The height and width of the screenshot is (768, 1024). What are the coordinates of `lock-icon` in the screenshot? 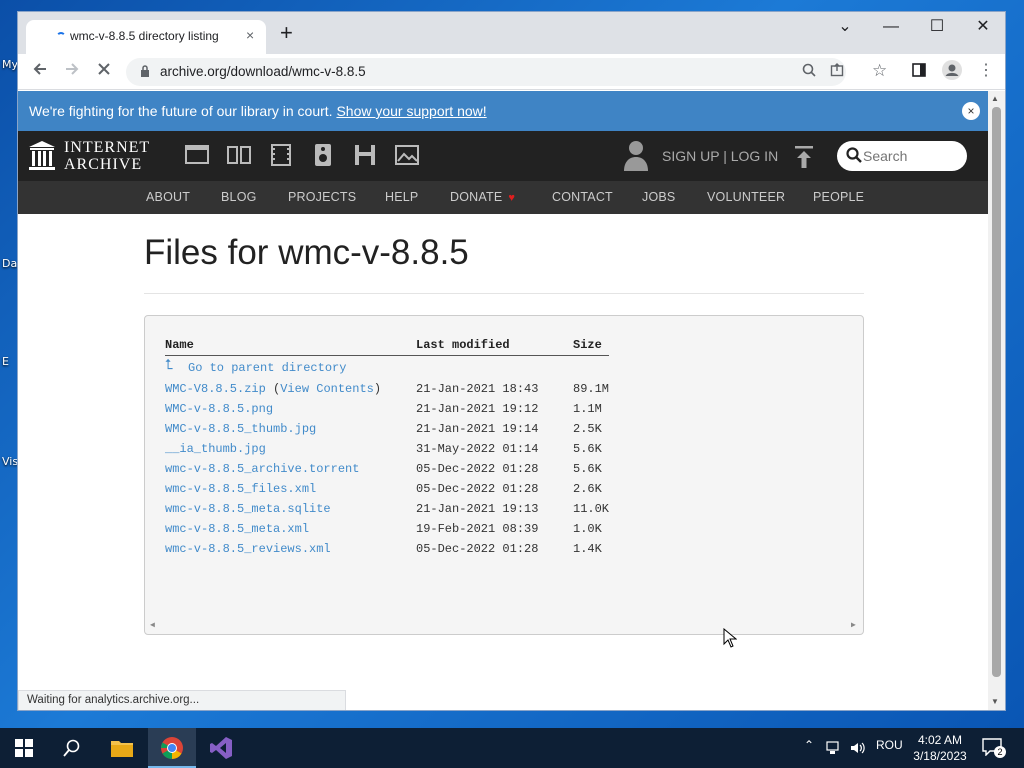 It's located at (145, 72).